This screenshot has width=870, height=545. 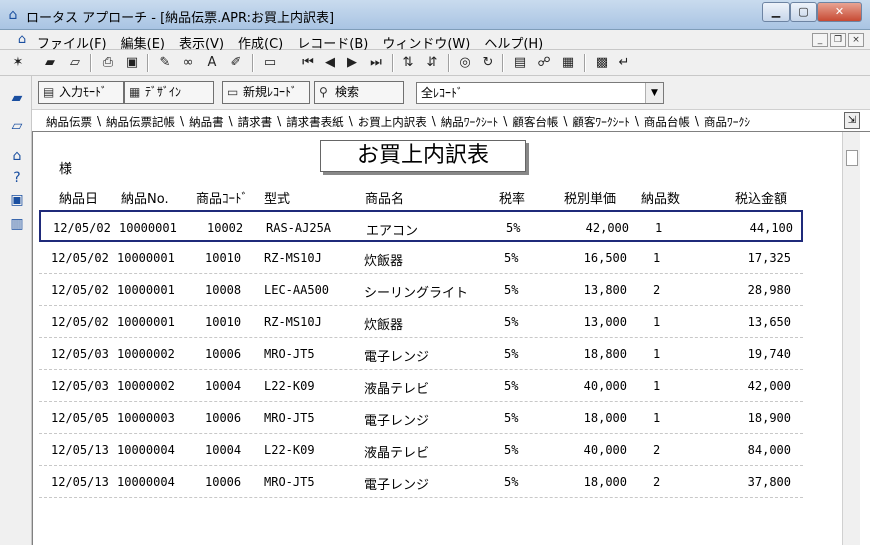 I want to click on enter-icon: ↵, so click(x=624, y=63).